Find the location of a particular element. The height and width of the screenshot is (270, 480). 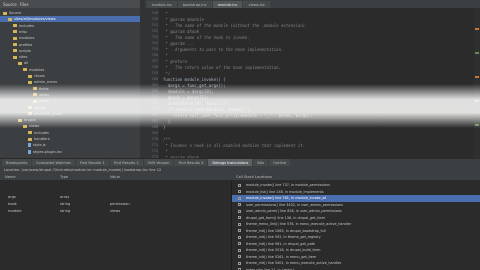

tool-tab: Bits is located at coordinates (261, 162).